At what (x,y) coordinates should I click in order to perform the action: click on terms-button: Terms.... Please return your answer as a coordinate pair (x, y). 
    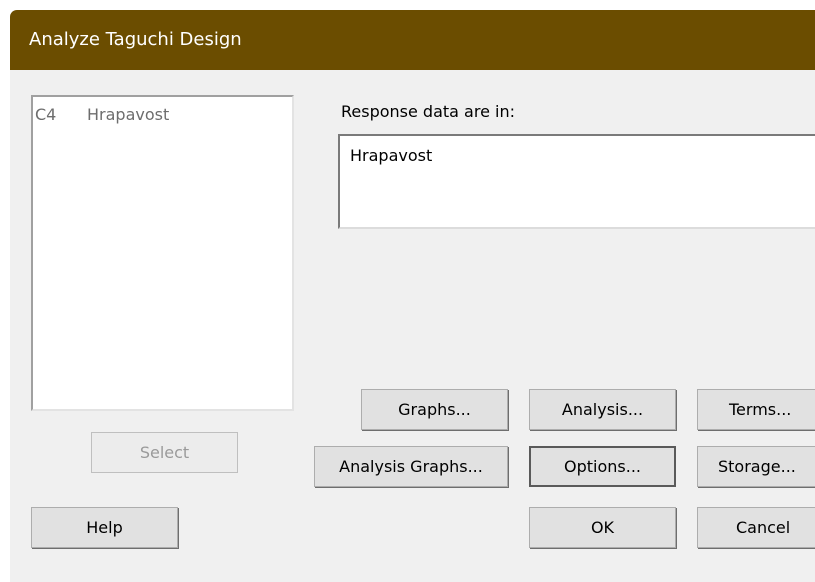
    Looking at the image, I should click on (756, 409).